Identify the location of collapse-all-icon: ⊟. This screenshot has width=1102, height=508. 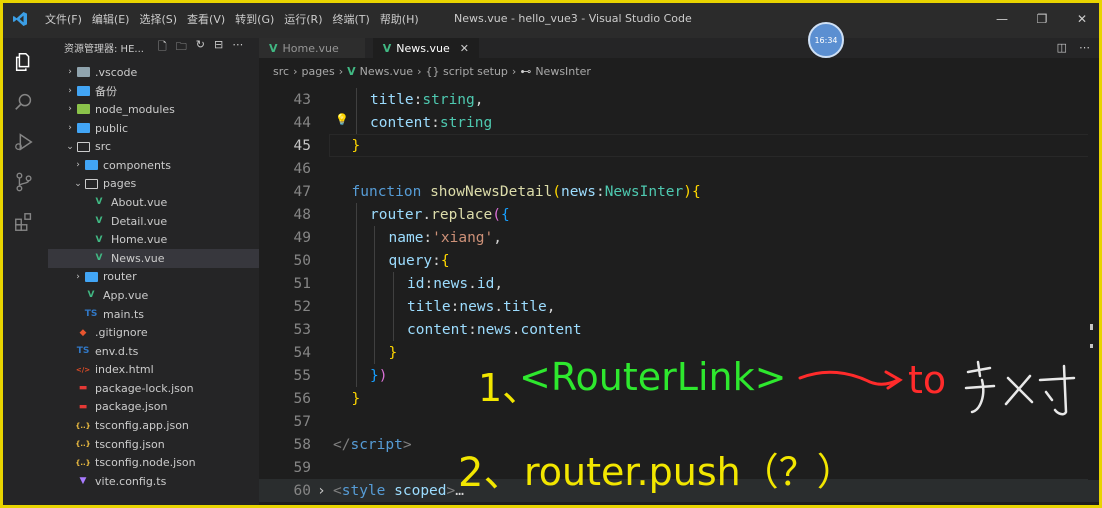
(218, 47).